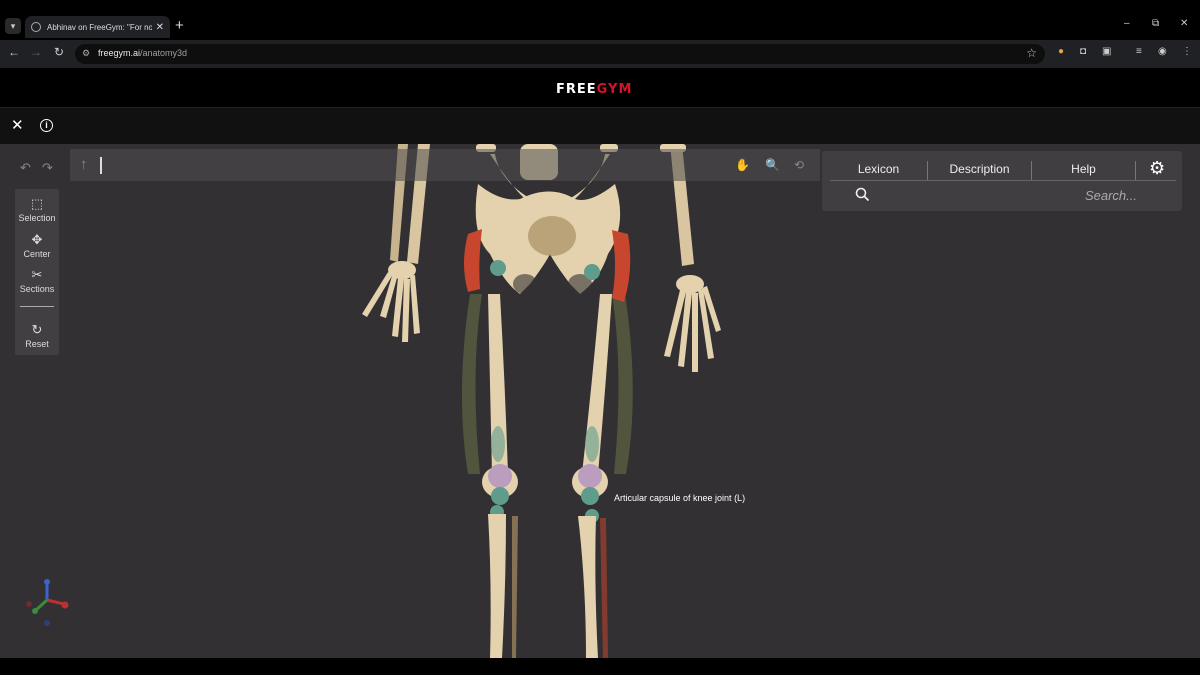 This screenshot has width=1200, height=675. What do you see at coordinates (1184, 23) in the screenshot?
I see `window-close-button: ✕` at bounding box center [1184, 23].